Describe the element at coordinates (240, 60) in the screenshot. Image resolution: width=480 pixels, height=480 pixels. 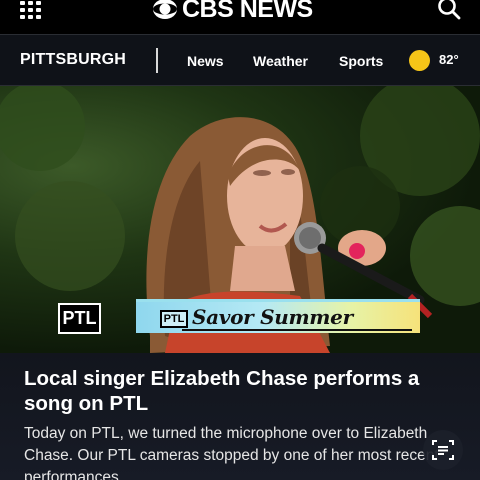
I see `local-nav: PITTSBURGH News Weather Sports 82°` at that location.